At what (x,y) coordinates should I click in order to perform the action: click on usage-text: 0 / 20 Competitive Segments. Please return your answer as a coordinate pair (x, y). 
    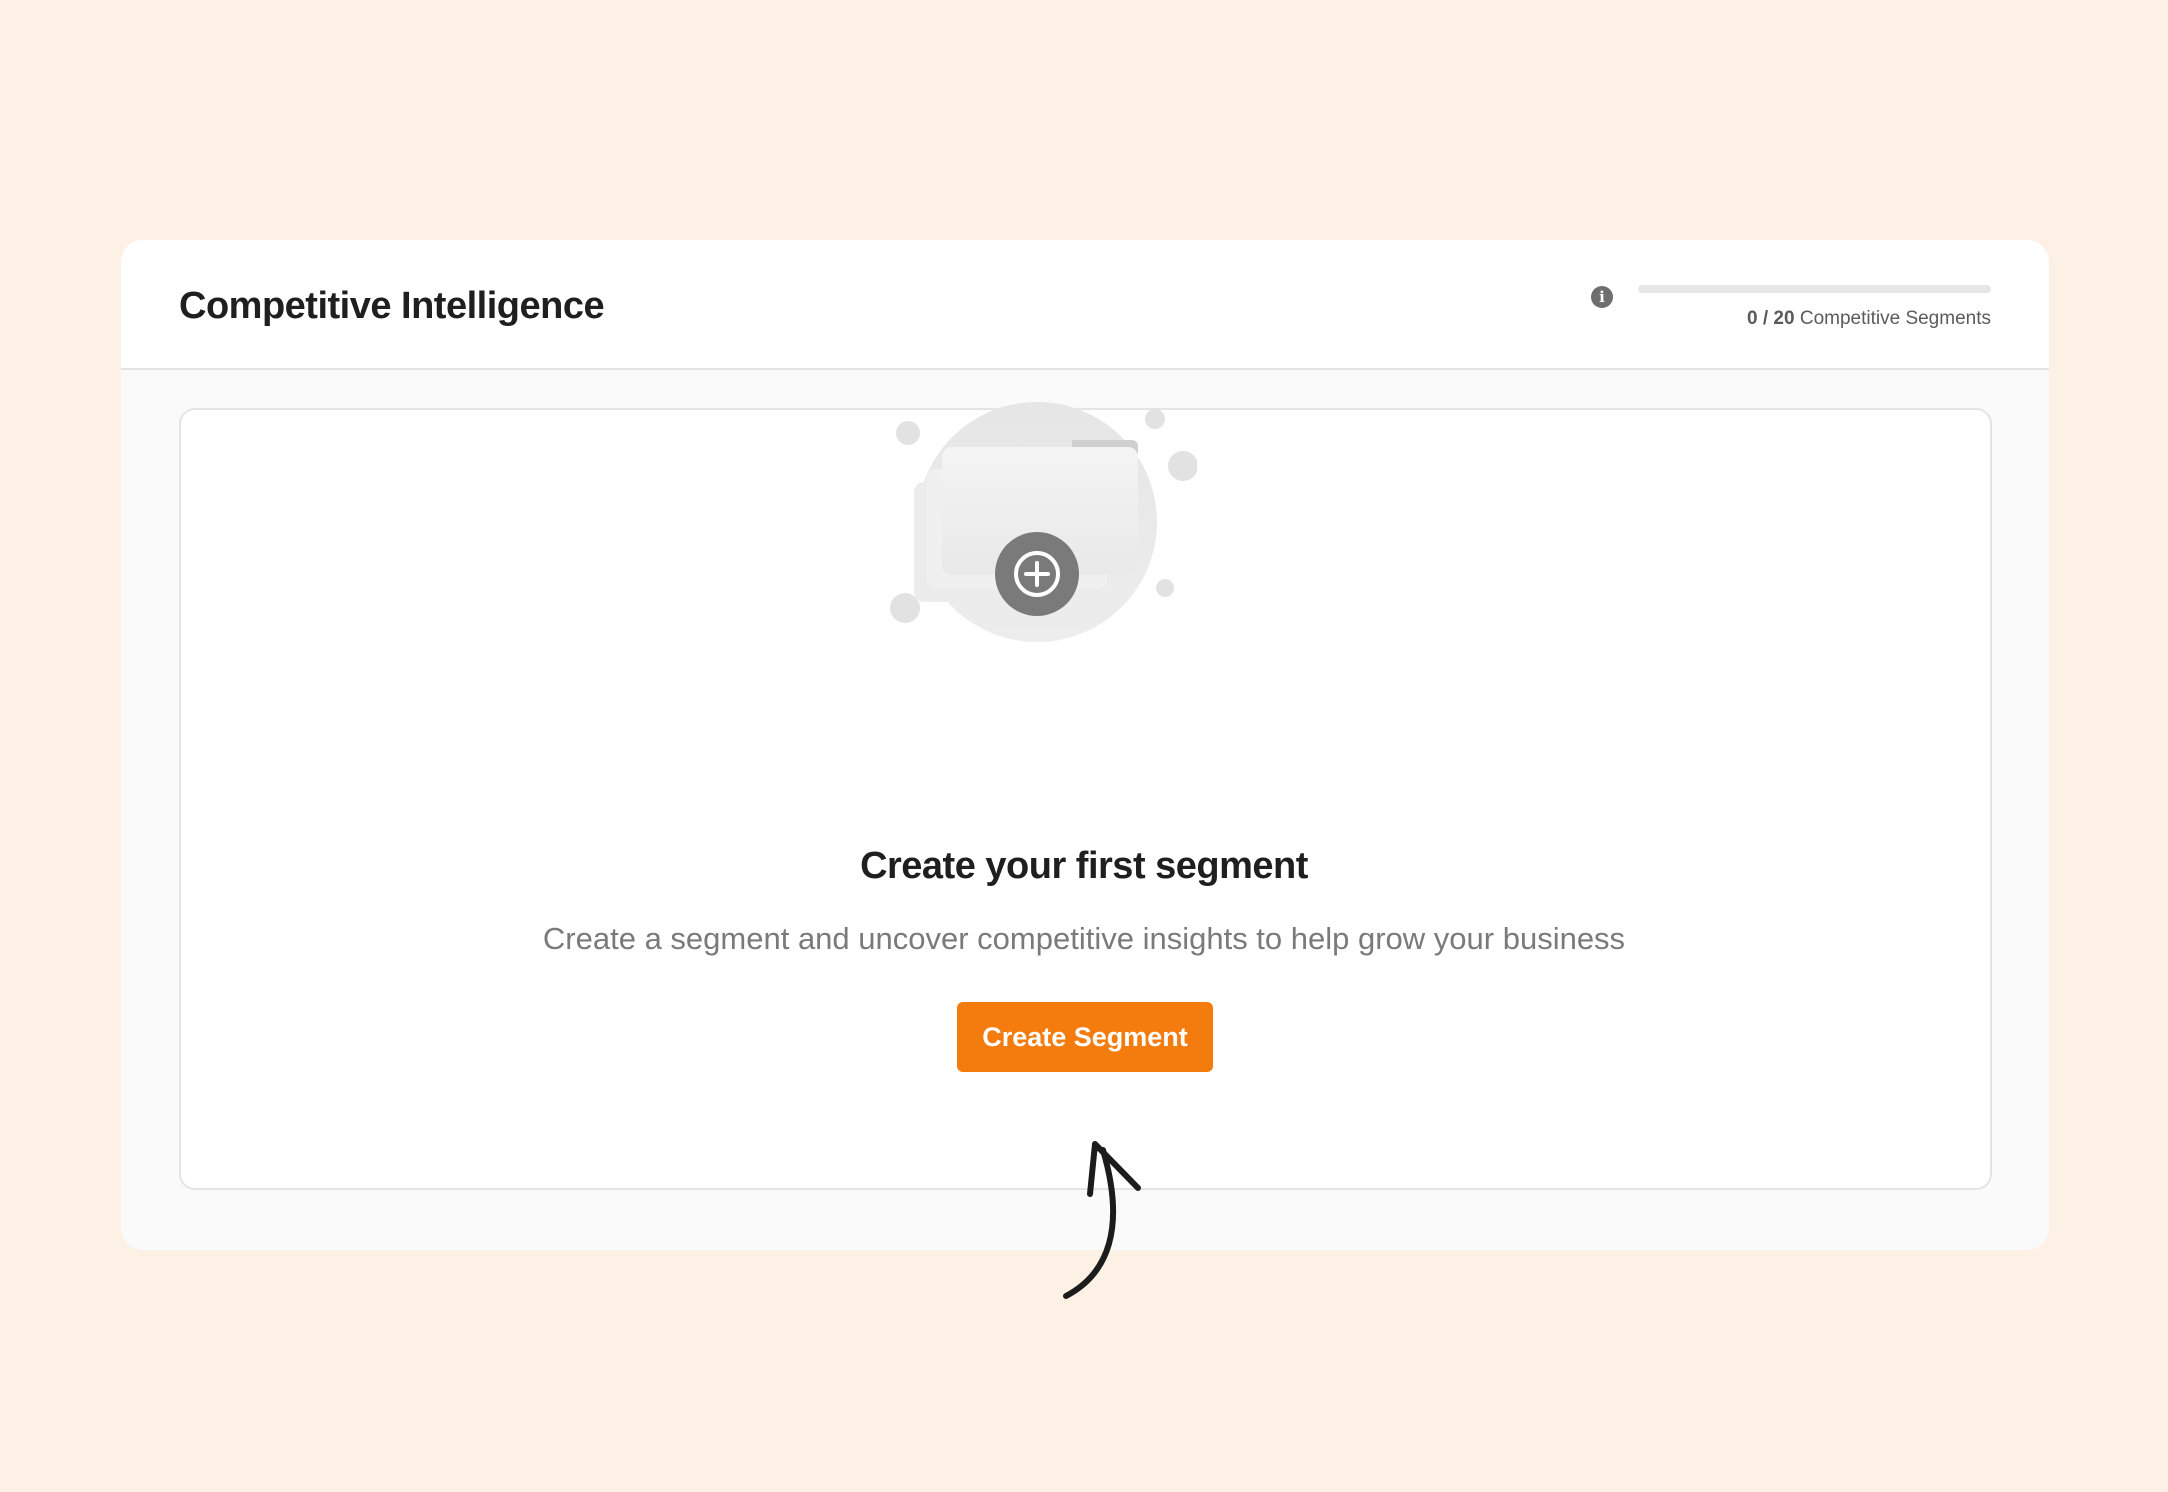
    Looking at the image, I should click on (1869, 319).